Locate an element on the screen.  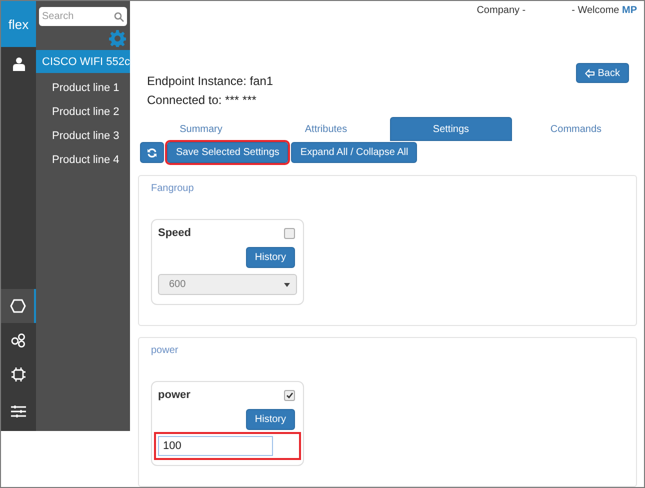
expand-button: Expand All / Collapse All is located at coordinates (354, 152).